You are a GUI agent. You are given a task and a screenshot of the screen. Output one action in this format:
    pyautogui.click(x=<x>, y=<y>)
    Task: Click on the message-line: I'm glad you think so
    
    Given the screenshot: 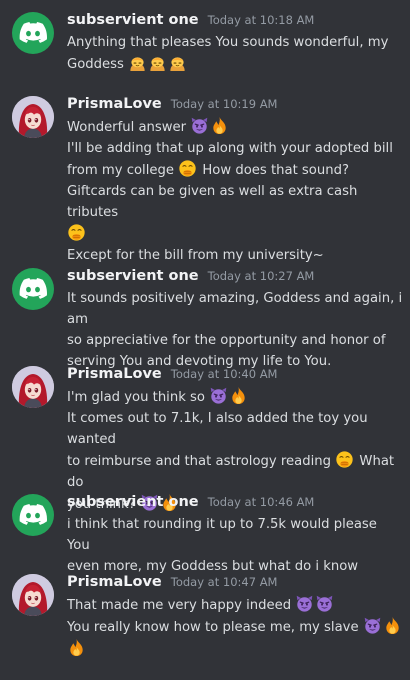 What is the action you would take?
    pyautogui.click(x=235, y=397)
    